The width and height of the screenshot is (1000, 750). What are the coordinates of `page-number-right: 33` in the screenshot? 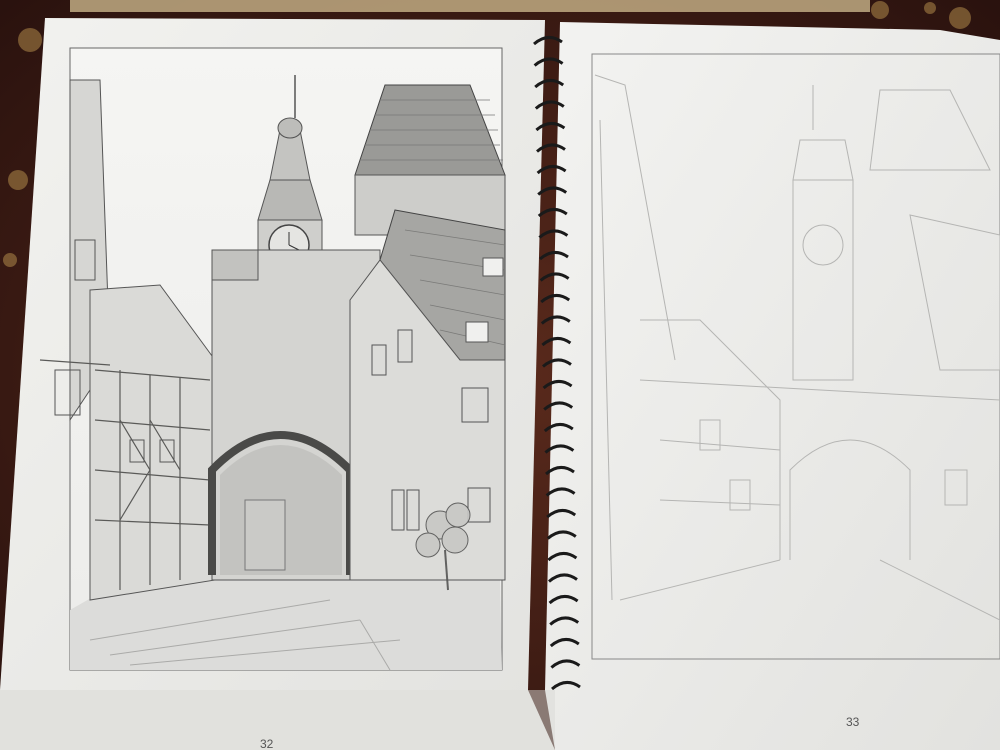 It's located at (853, 722).